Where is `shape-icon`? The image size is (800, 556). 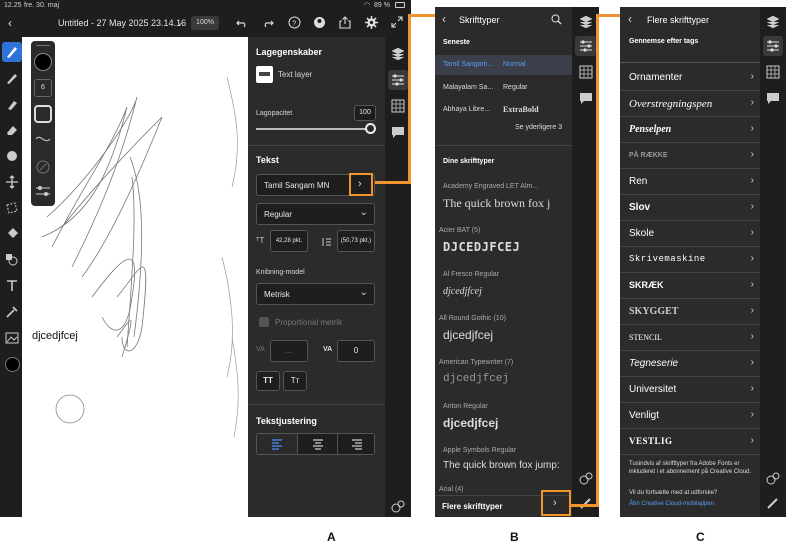 shape-icon is located at coordinates (12, 260).